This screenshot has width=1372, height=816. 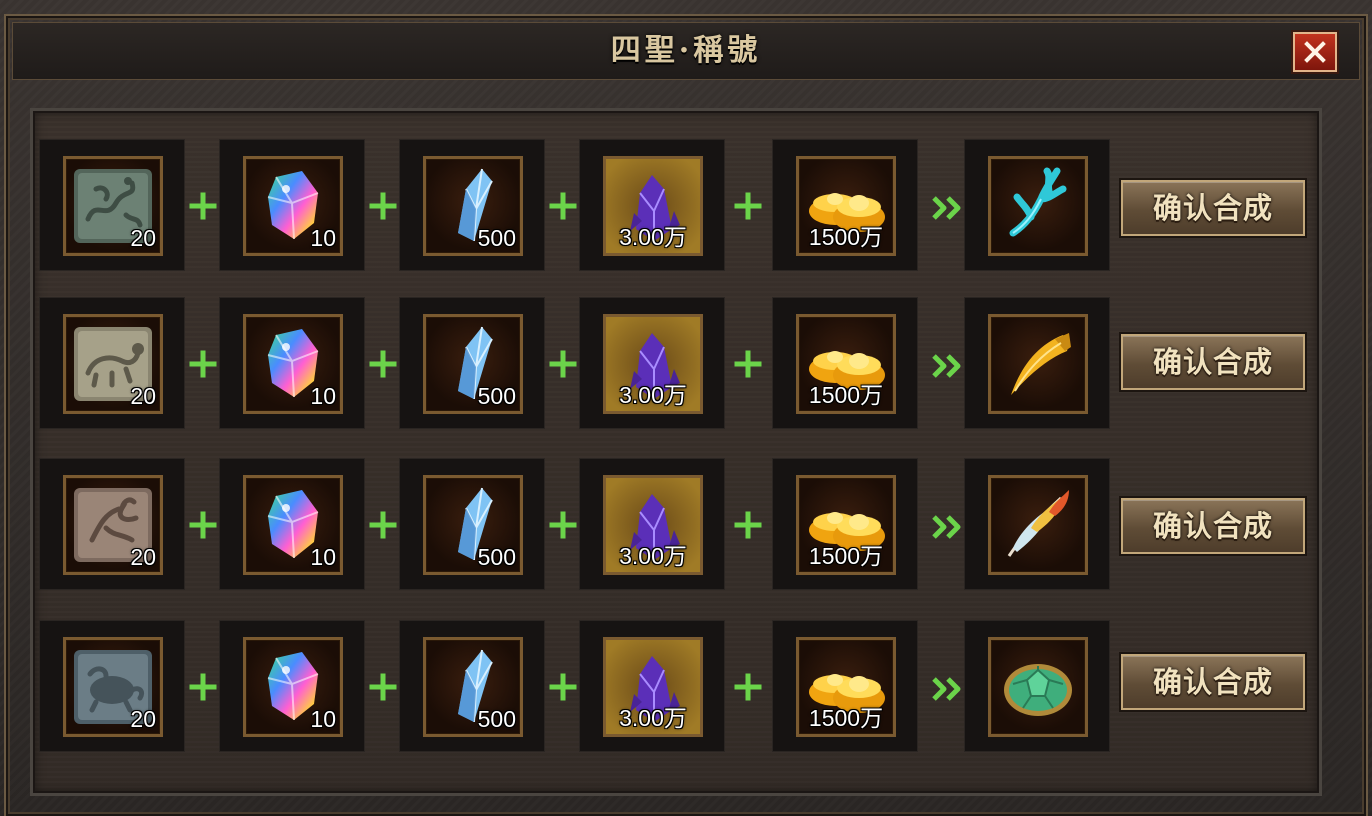 I want to click on double-chevron-right-icon, so click(x=946, y=689).